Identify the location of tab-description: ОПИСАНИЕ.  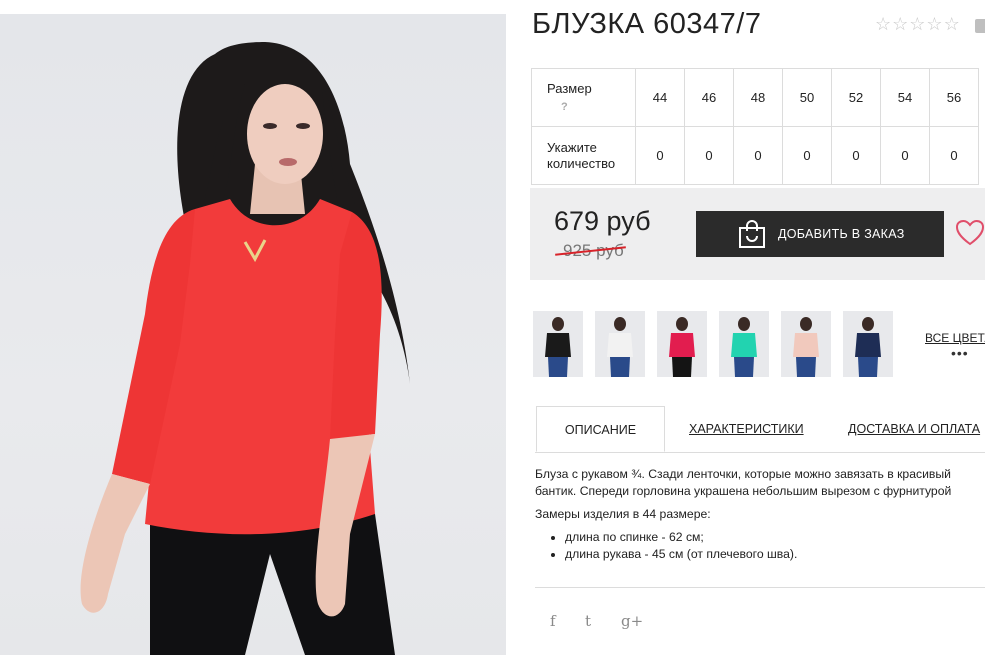
(600, 429).